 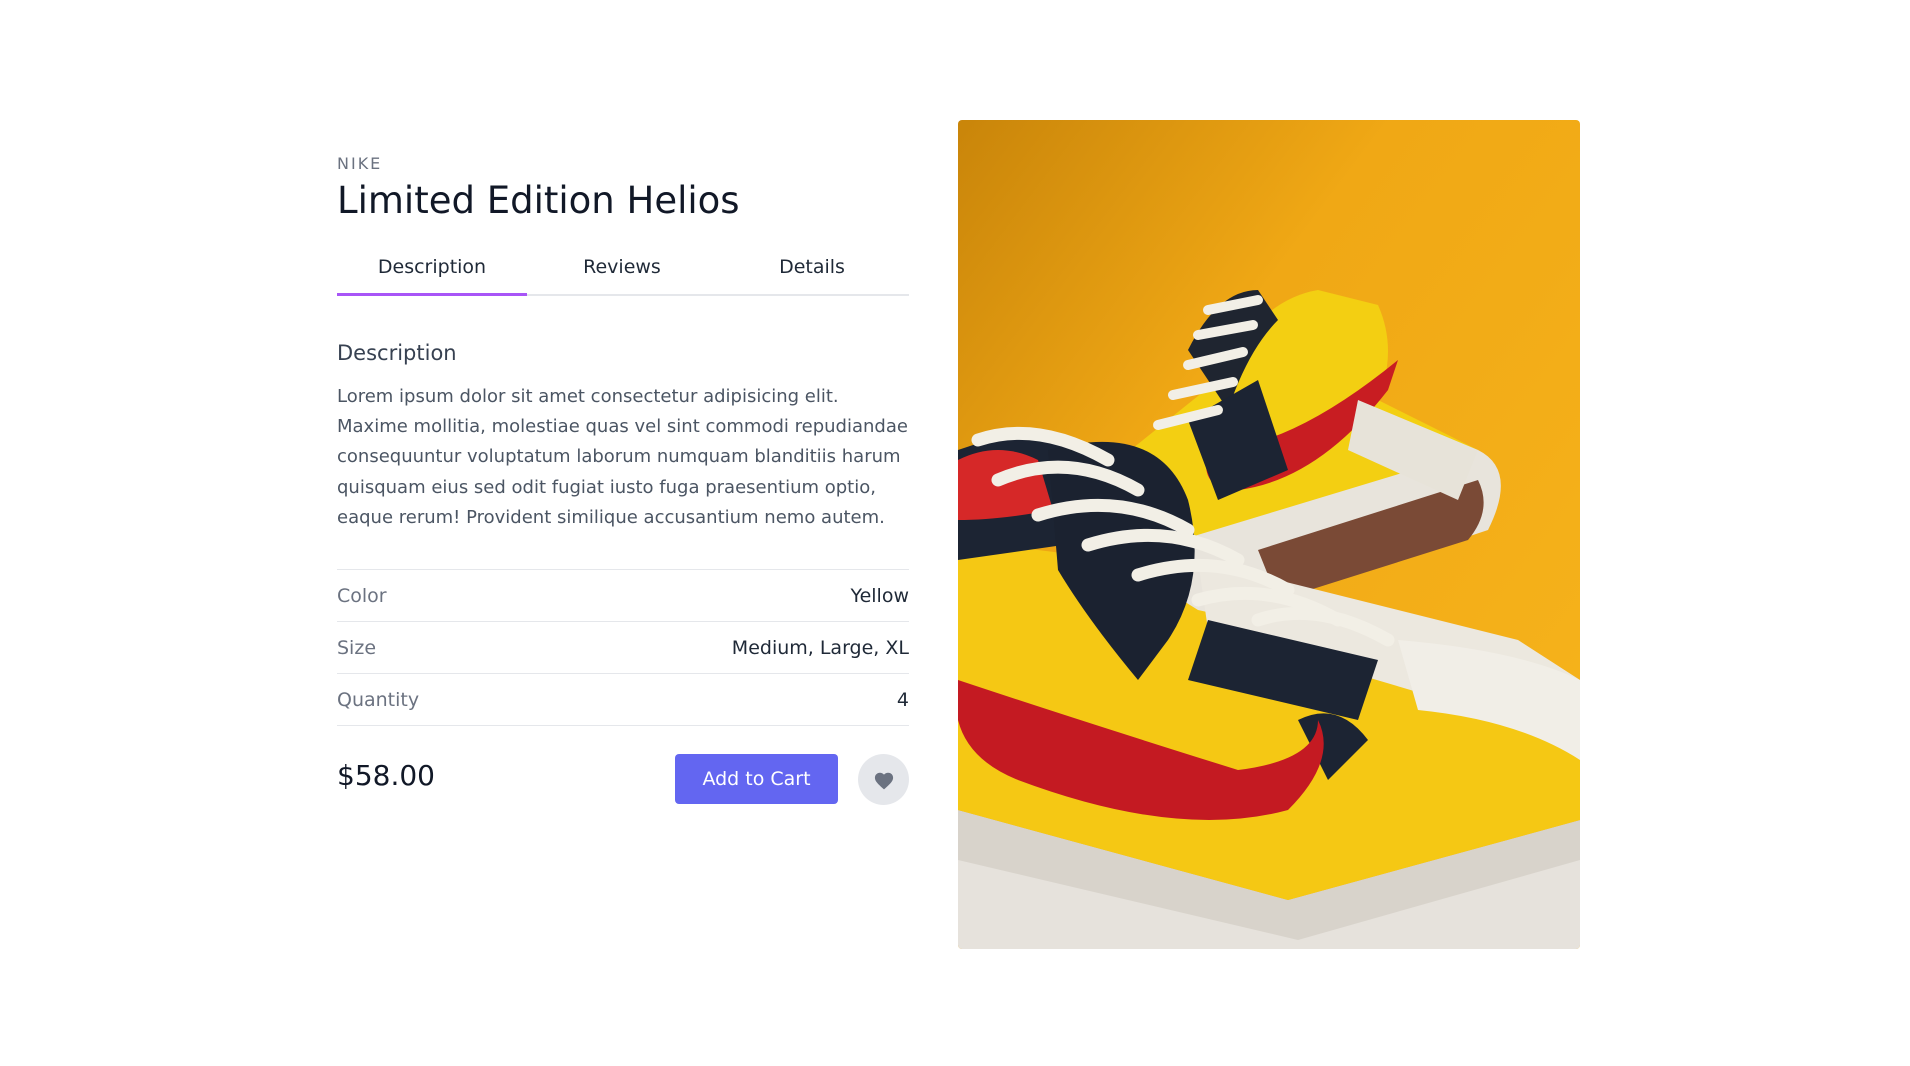 What do you see at coordinates (756, 779) in the screenshot?
I see `add-to-cart-button: Add to Cart` at bounding box center [756, 779].